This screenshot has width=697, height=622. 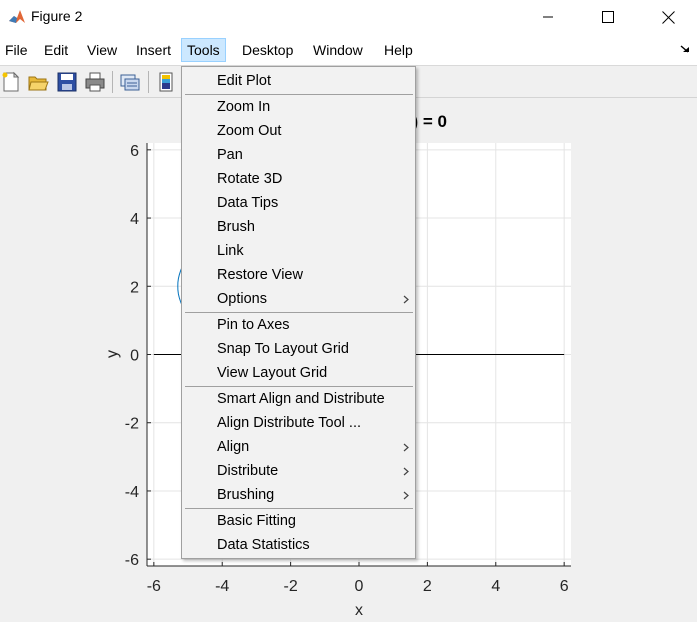 I want to click on matlab-logo-icon, so click(x=17, y=17).